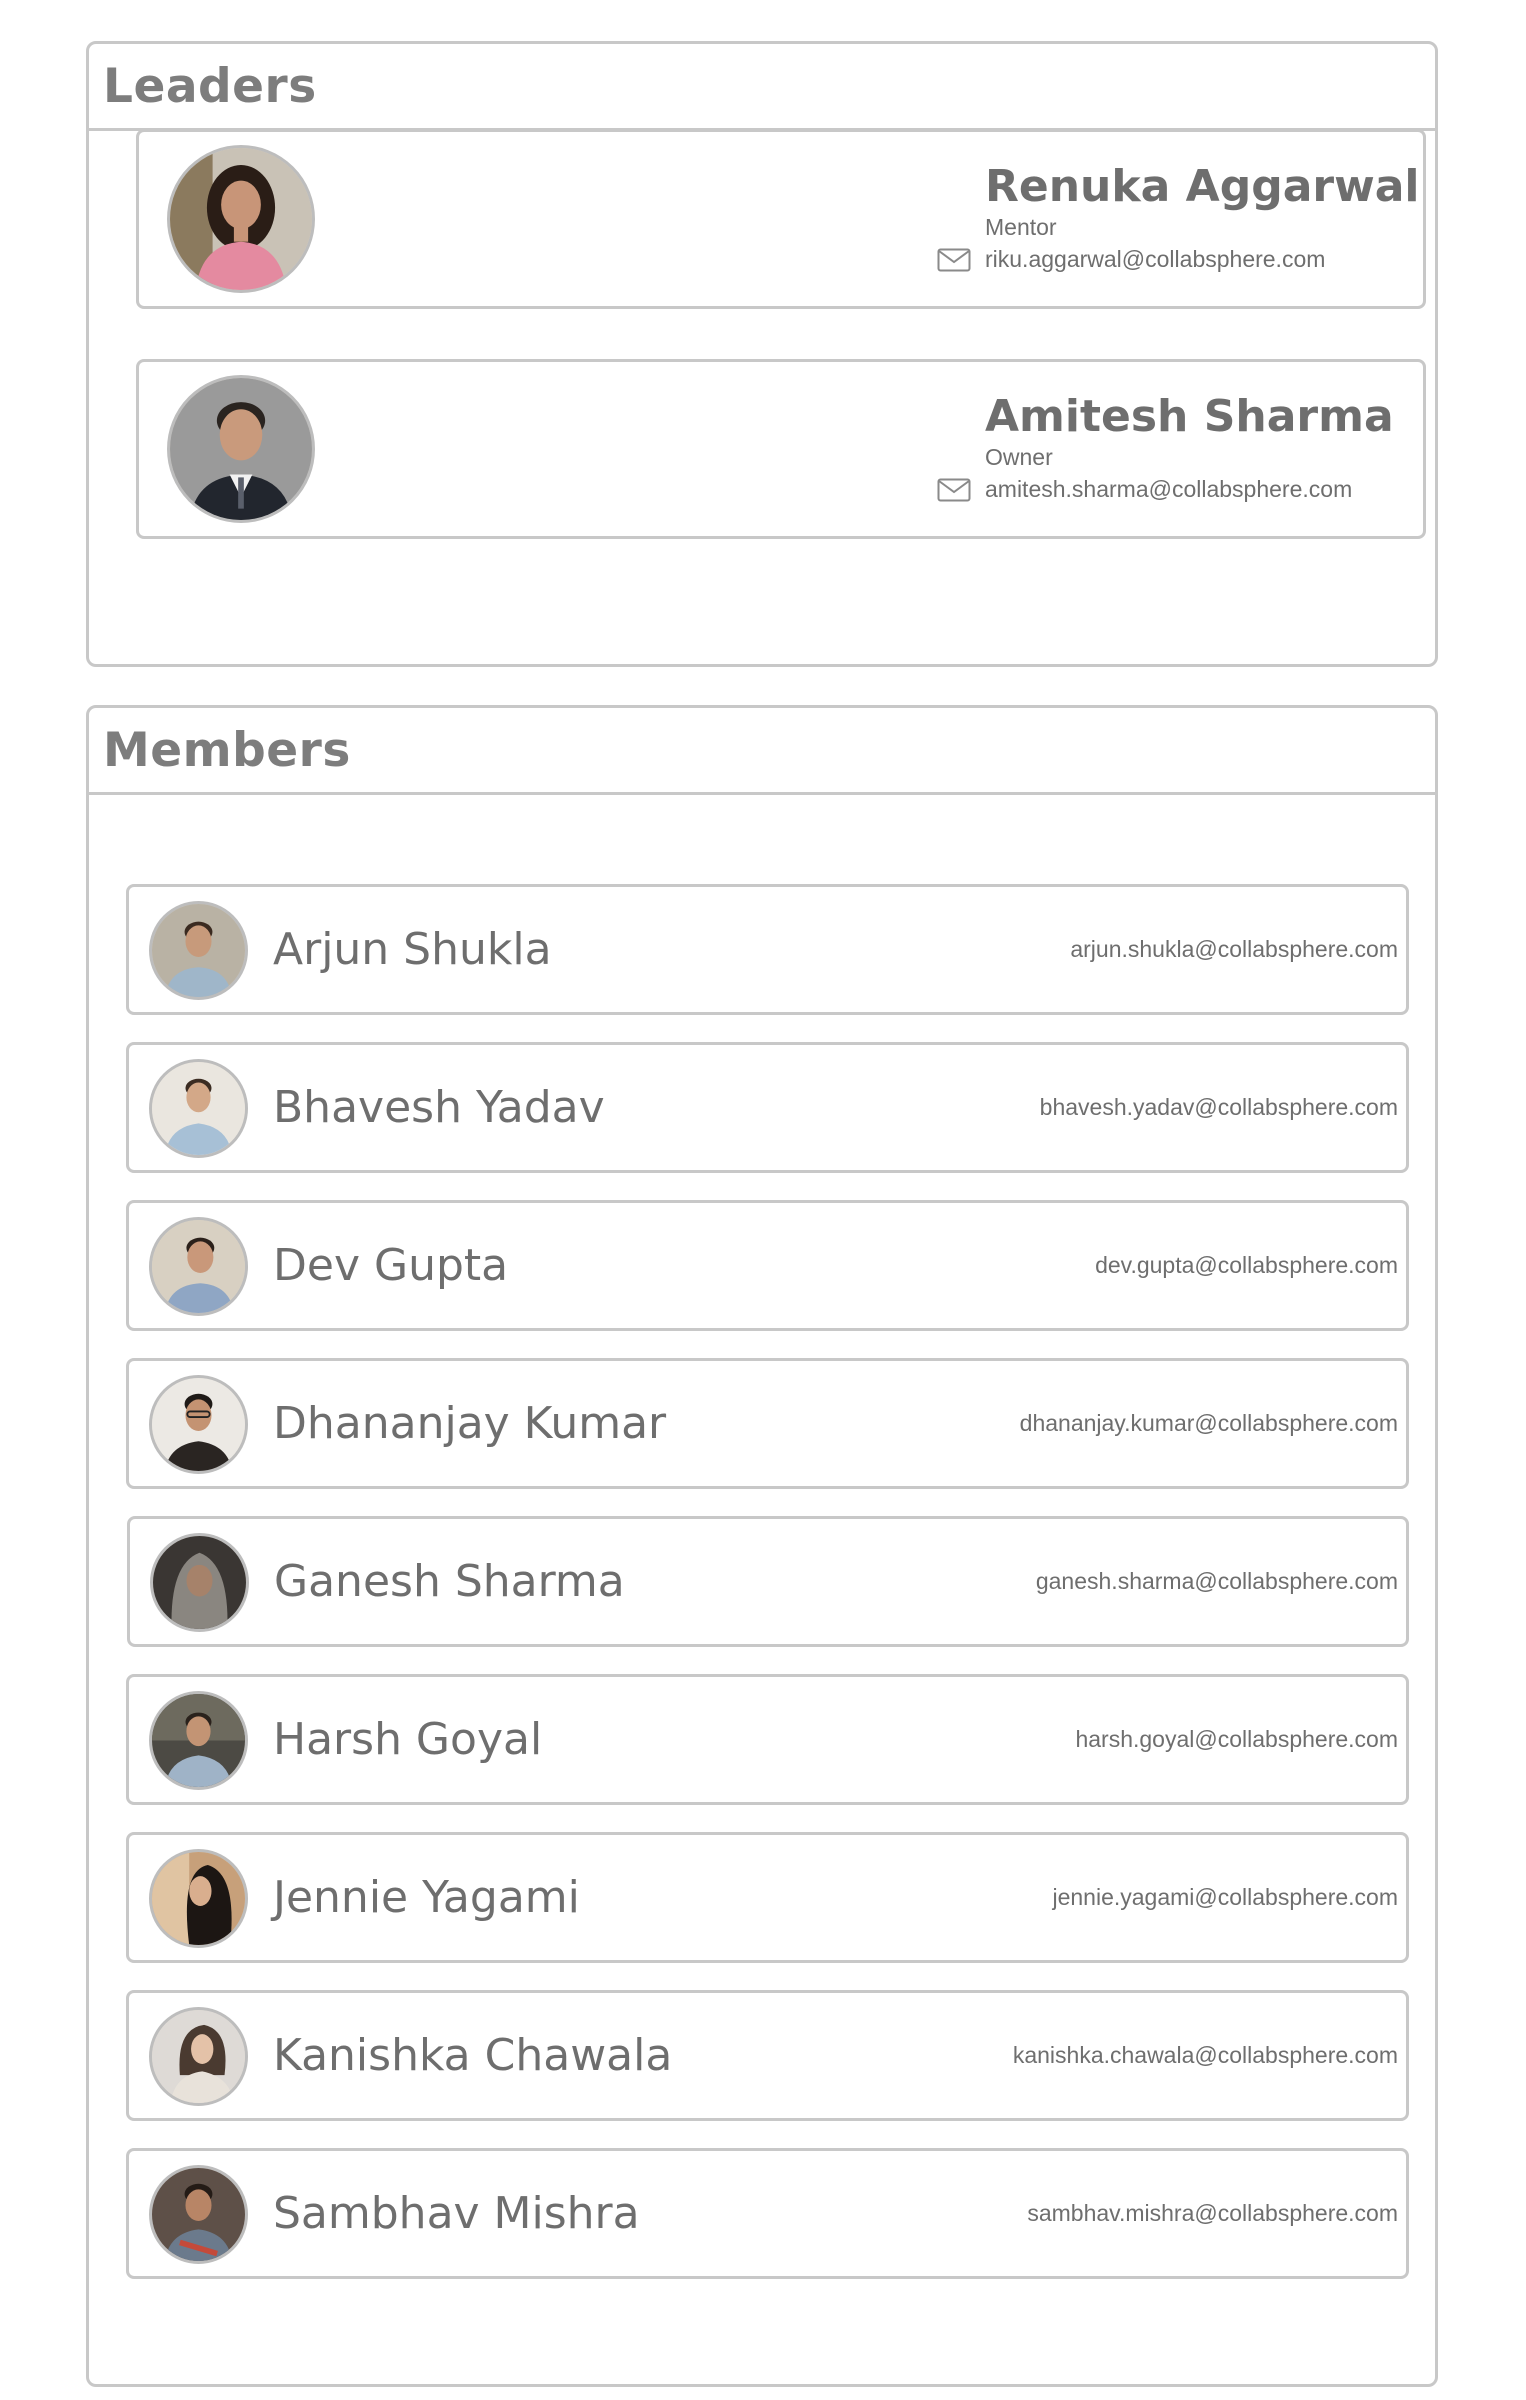 This screenshot has width=1526, height=2400. Describe the element at coordinates (1021, 227) in the screenshot. I see `leader-role: Mentor` at that location.